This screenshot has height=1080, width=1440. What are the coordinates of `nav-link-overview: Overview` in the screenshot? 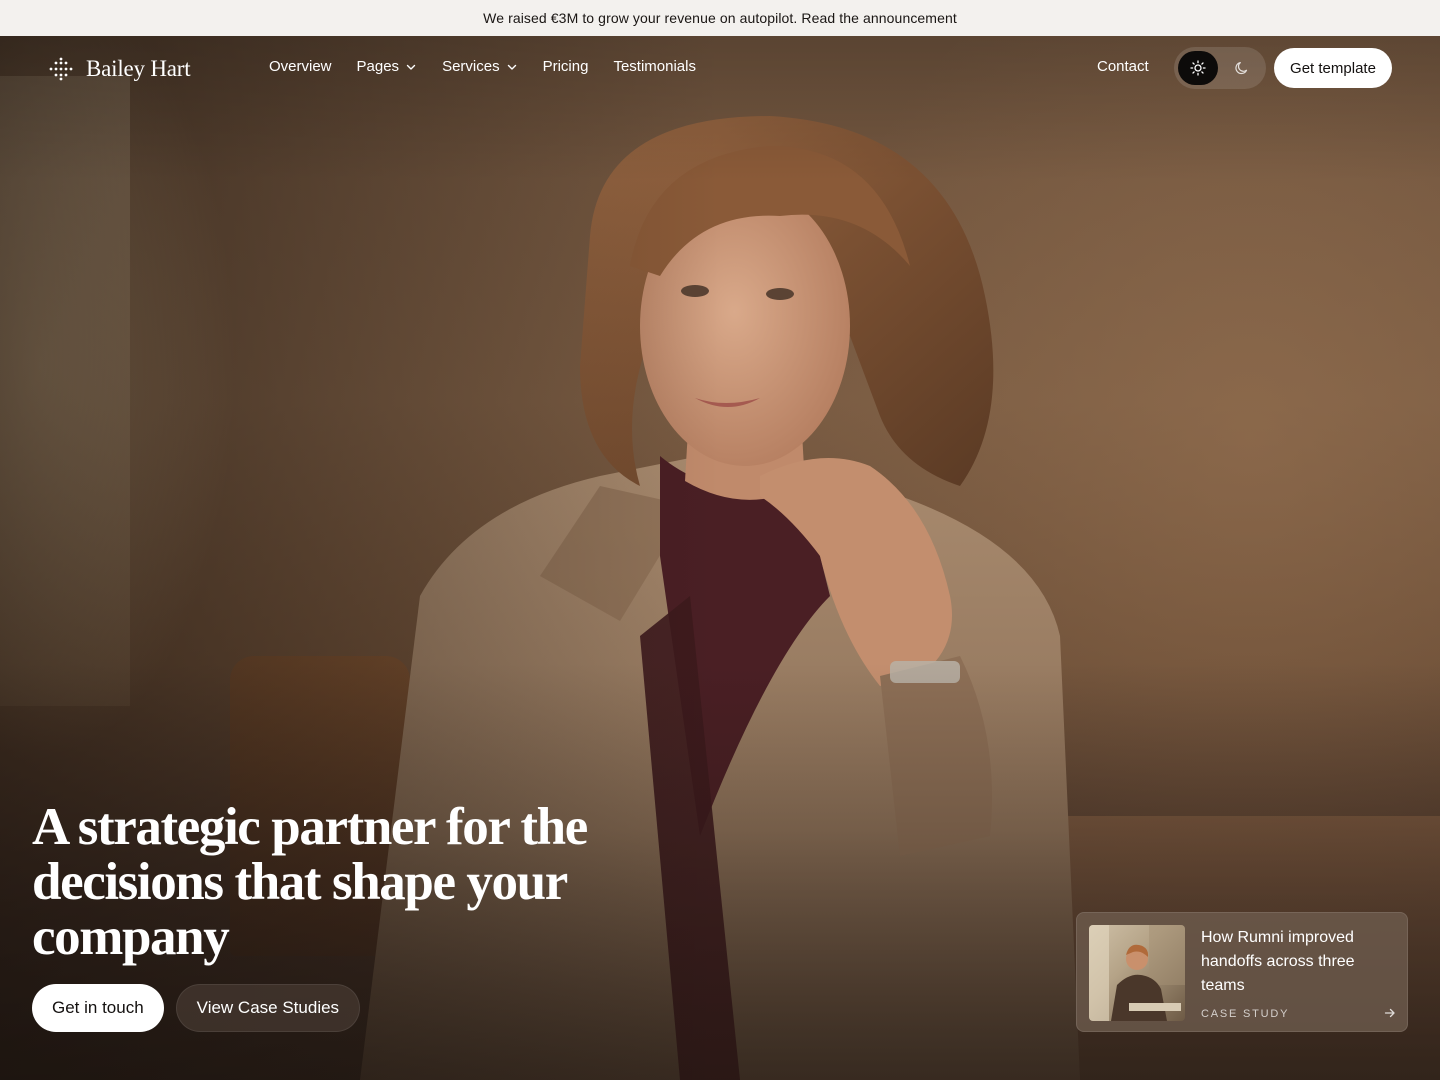 It's located at (300, 66).